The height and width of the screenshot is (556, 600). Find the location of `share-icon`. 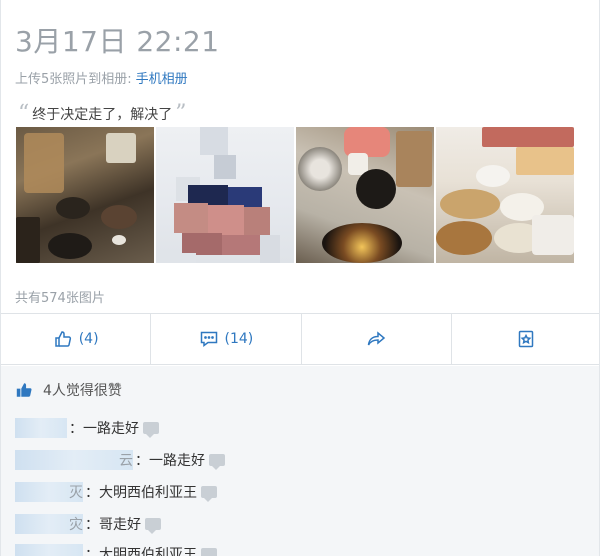

share-icon is located at coordinates (376, 338).